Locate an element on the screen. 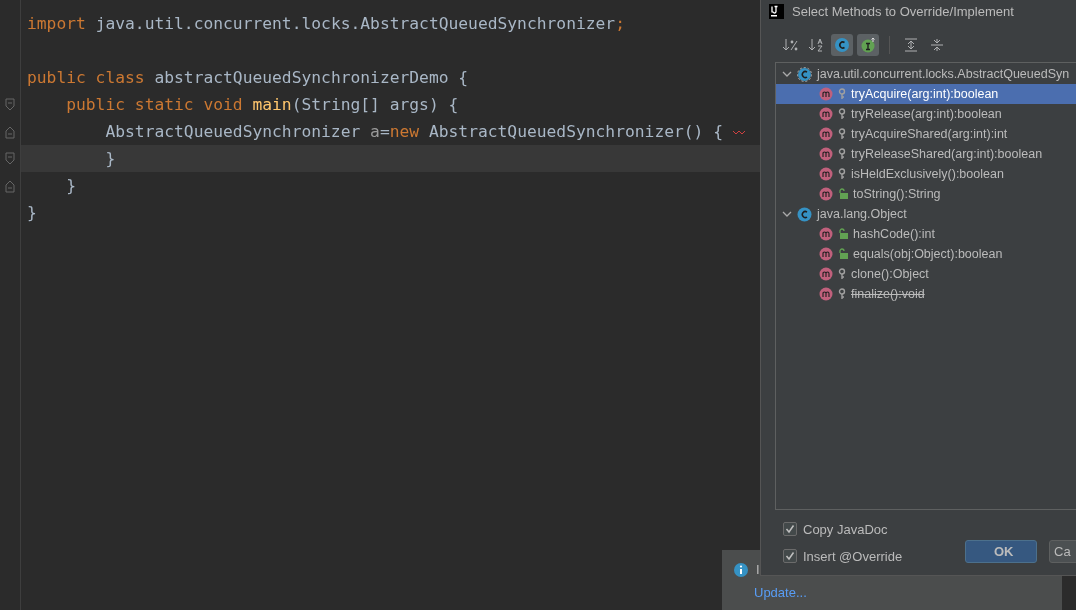 The height and width of the screenshot is (610, 1076). method-row: tryRelease(arg:int):boolean is located at coordinates (926, 114).